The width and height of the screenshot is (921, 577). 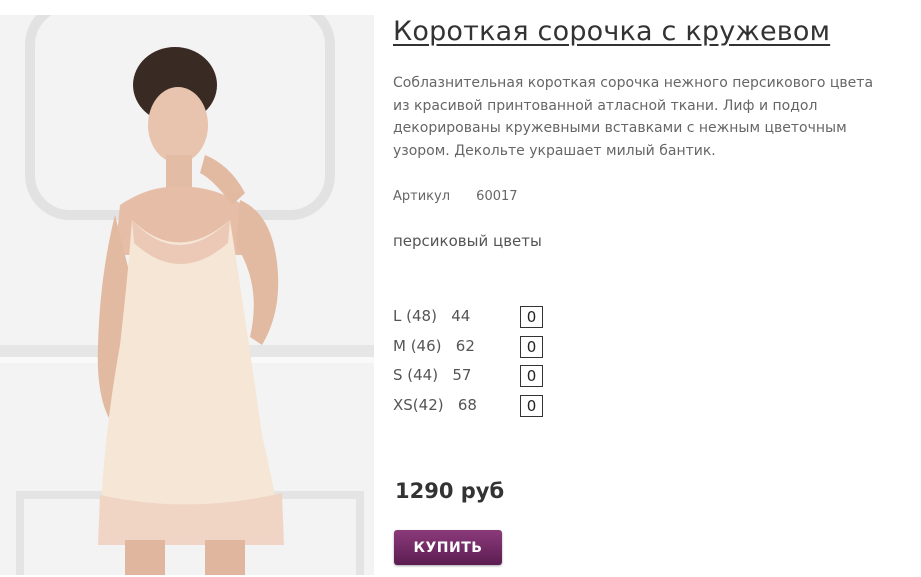 I want to click on quantity-input-m, so click(x=531, y=346).